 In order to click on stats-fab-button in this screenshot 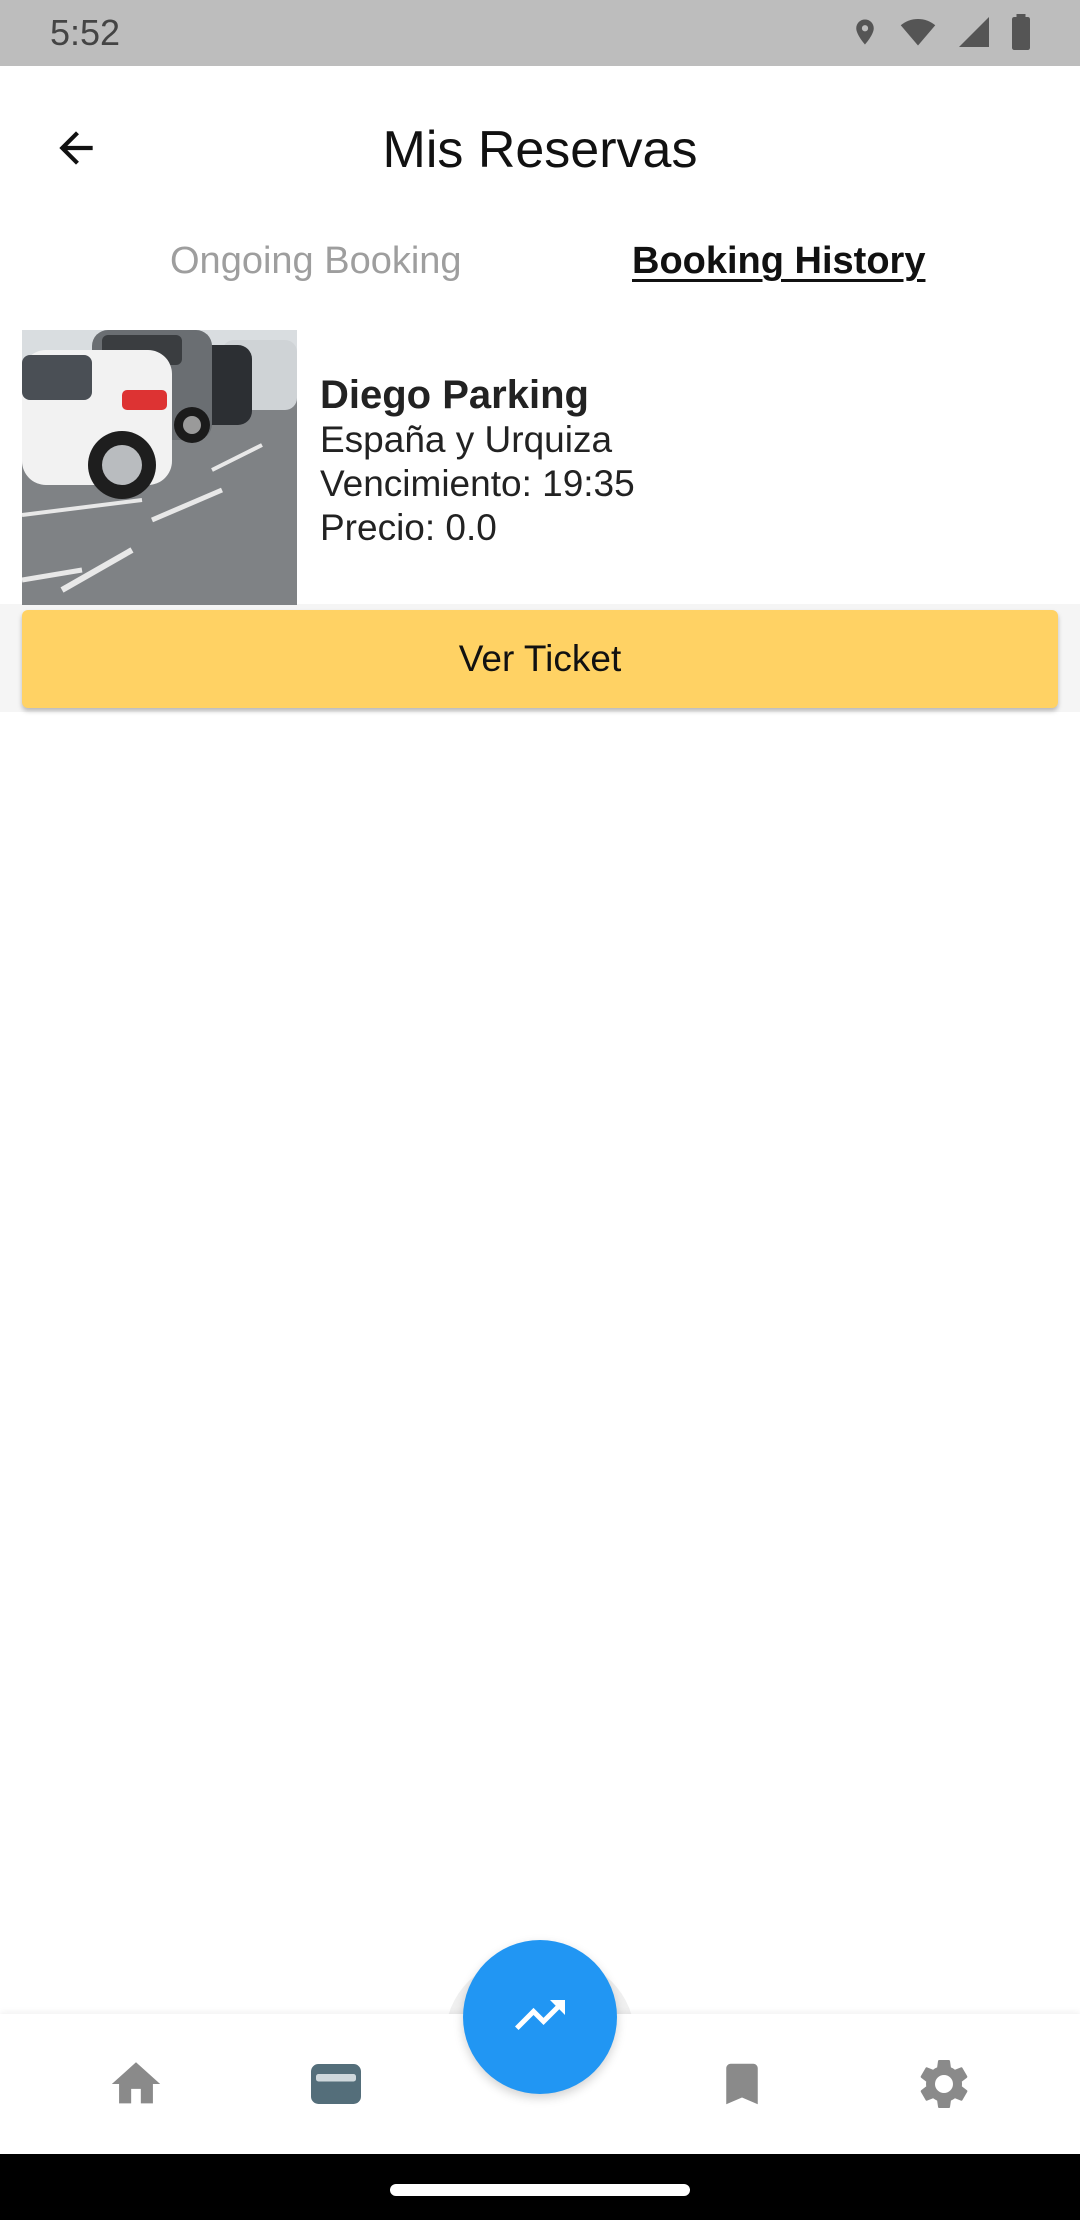, I will do `click(540, 2017)`.